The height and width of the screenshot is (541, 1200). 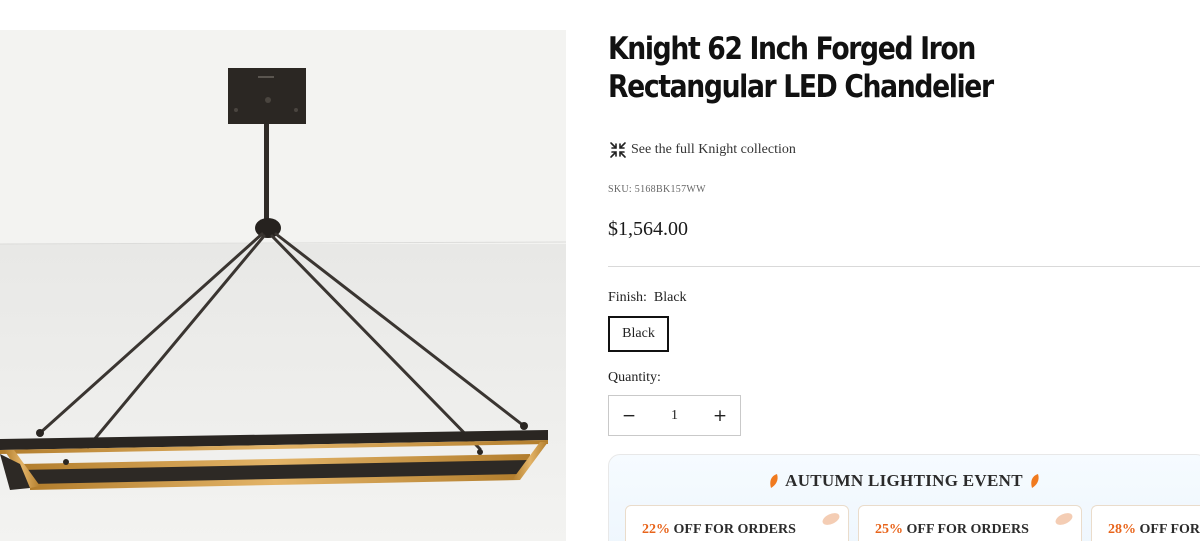 What do you see at coordinates (618, 150) in the screenshot?
I see `collapse-arrows-icon` at bounding box center [618, 150].